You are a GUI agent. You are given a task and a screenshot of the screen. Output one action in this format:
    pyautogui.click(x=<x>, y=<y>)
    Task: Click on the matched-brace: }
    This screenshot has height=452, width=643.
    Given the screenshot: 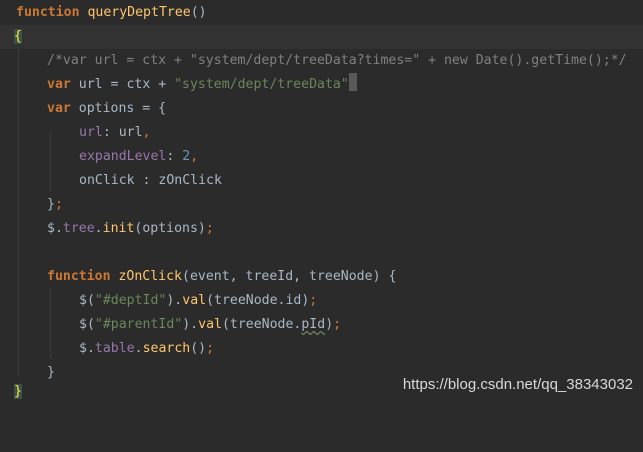 What is the action you would take?
    pyautogui.click(x=18, y=391)
    